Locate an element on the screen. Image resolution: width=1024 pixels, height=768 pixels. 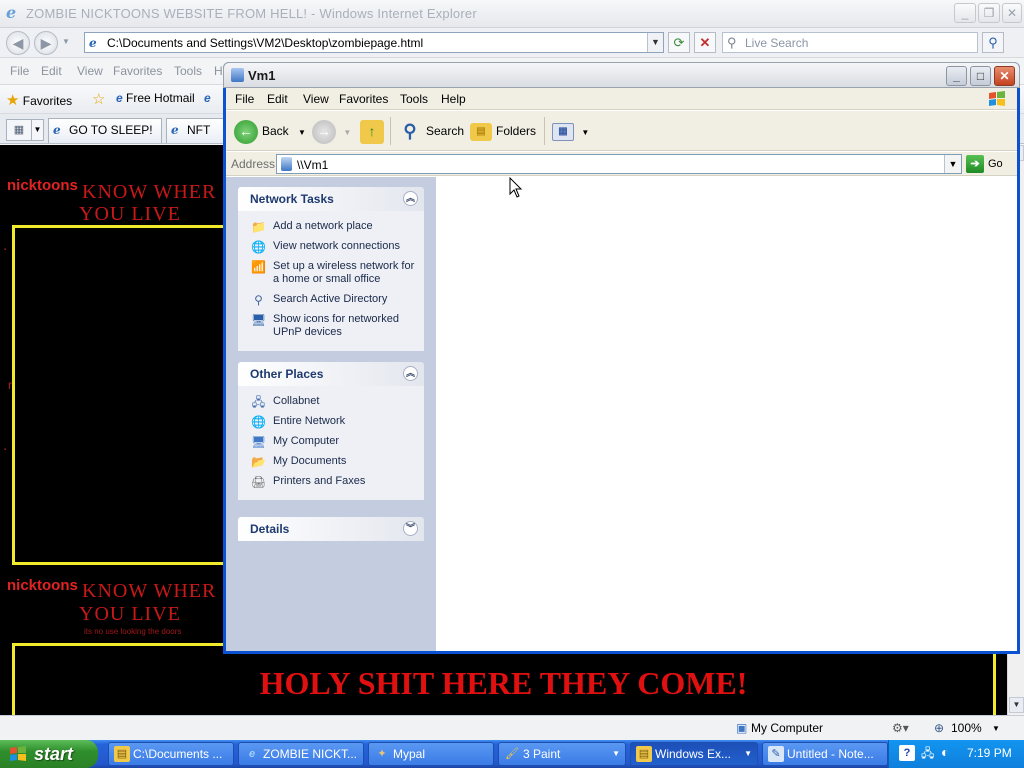
back-button: ← Back ▼ is located at coordinates (270, 131).